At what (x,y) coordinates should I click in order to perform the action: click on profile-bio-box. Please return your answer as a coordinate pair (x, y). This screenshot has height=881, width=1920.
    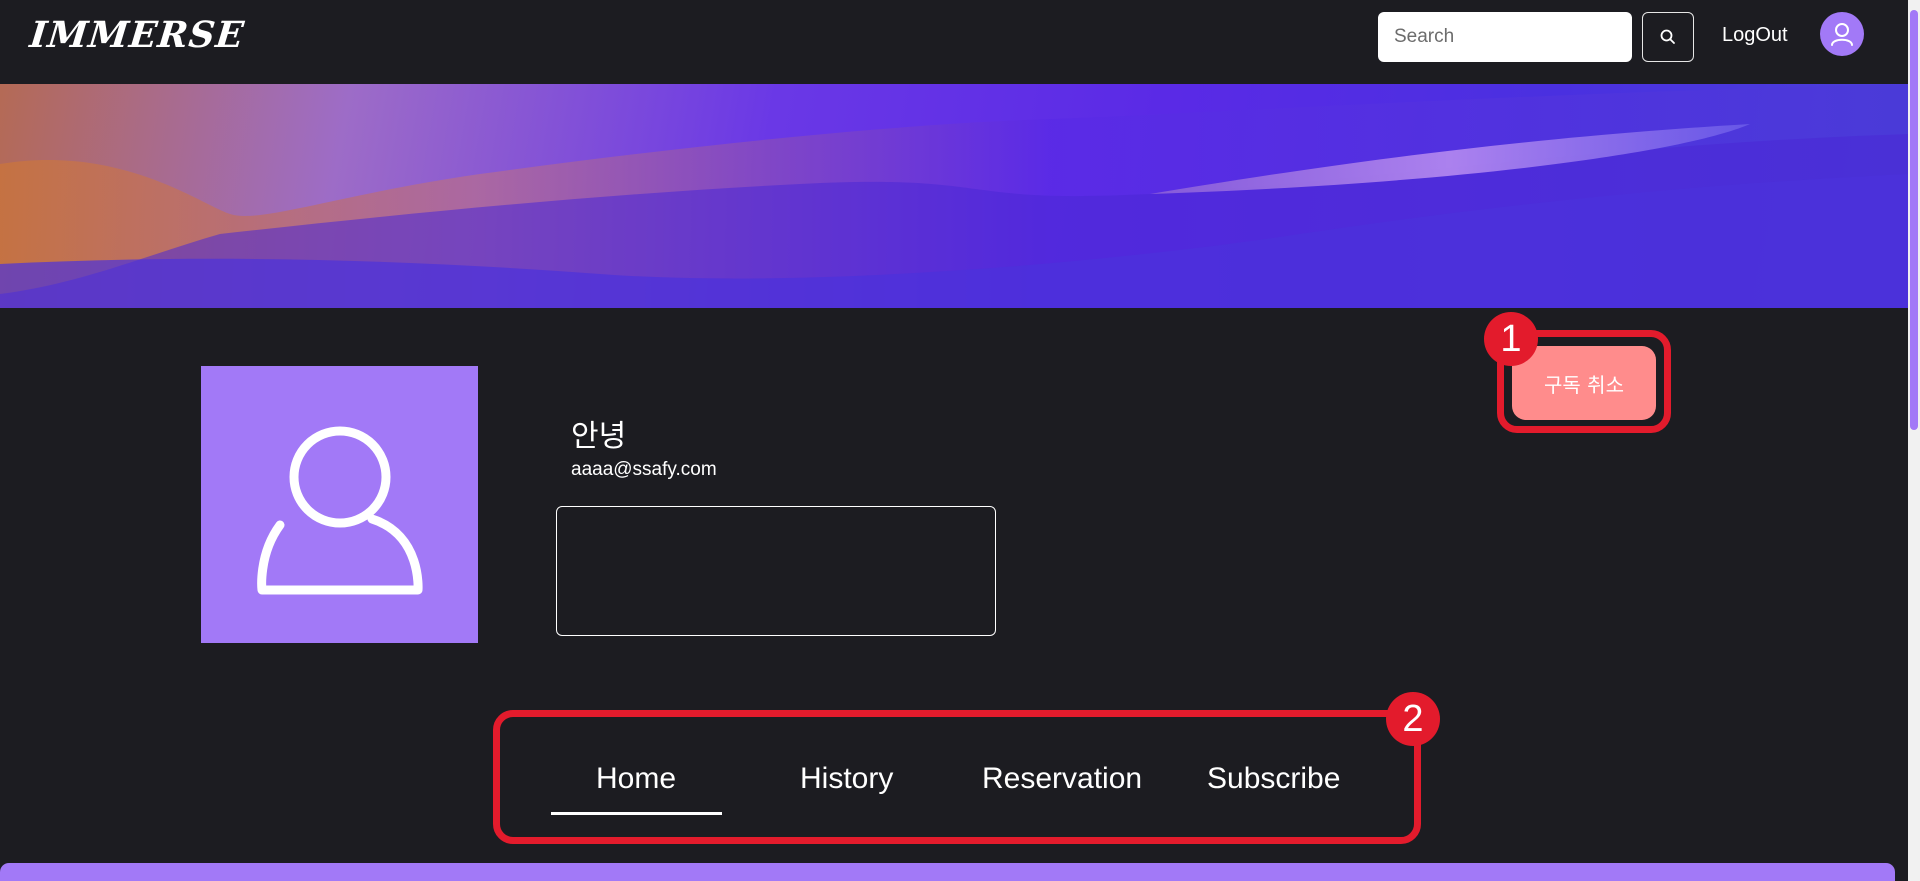
    Looking at the image, I should click on (776, 571).